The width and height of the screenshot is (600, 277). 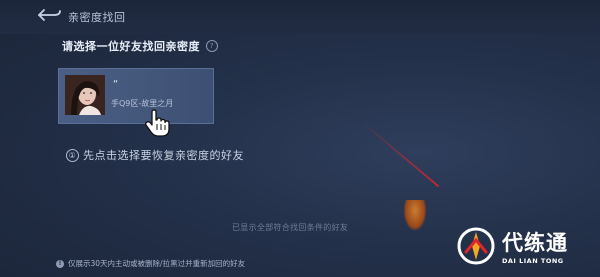 I want to click on hint-row: ① 先点击选择要恢复亲密度的好友, so click(x=155, y=155).